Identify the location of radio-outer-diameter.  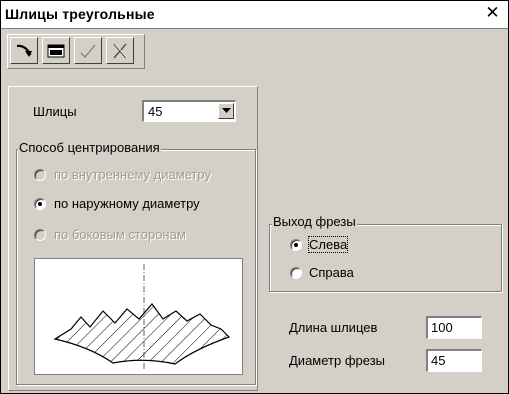
(40, 204).